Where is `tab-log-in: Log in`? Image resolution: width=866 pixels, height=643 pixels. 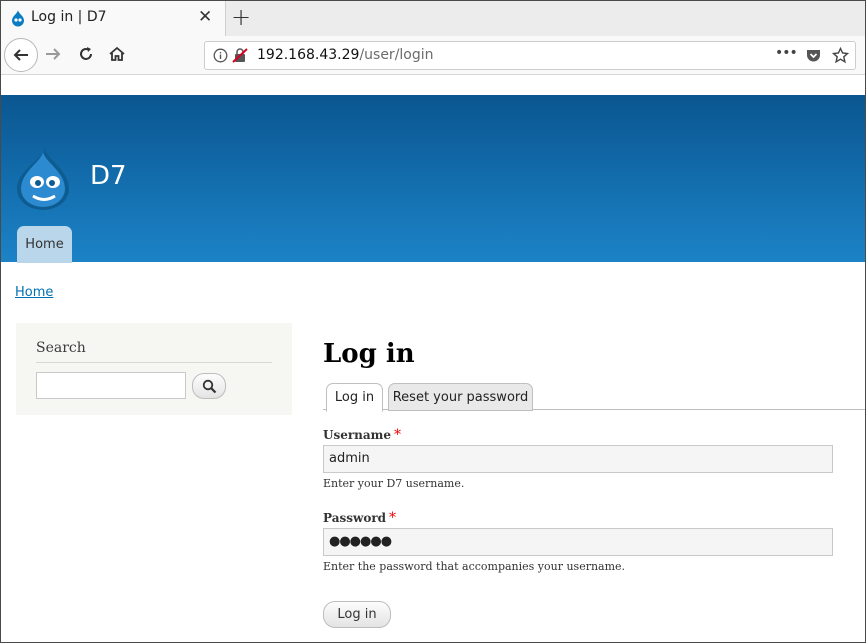 tab-log-in: Log in is located at coordinates (354, 397).